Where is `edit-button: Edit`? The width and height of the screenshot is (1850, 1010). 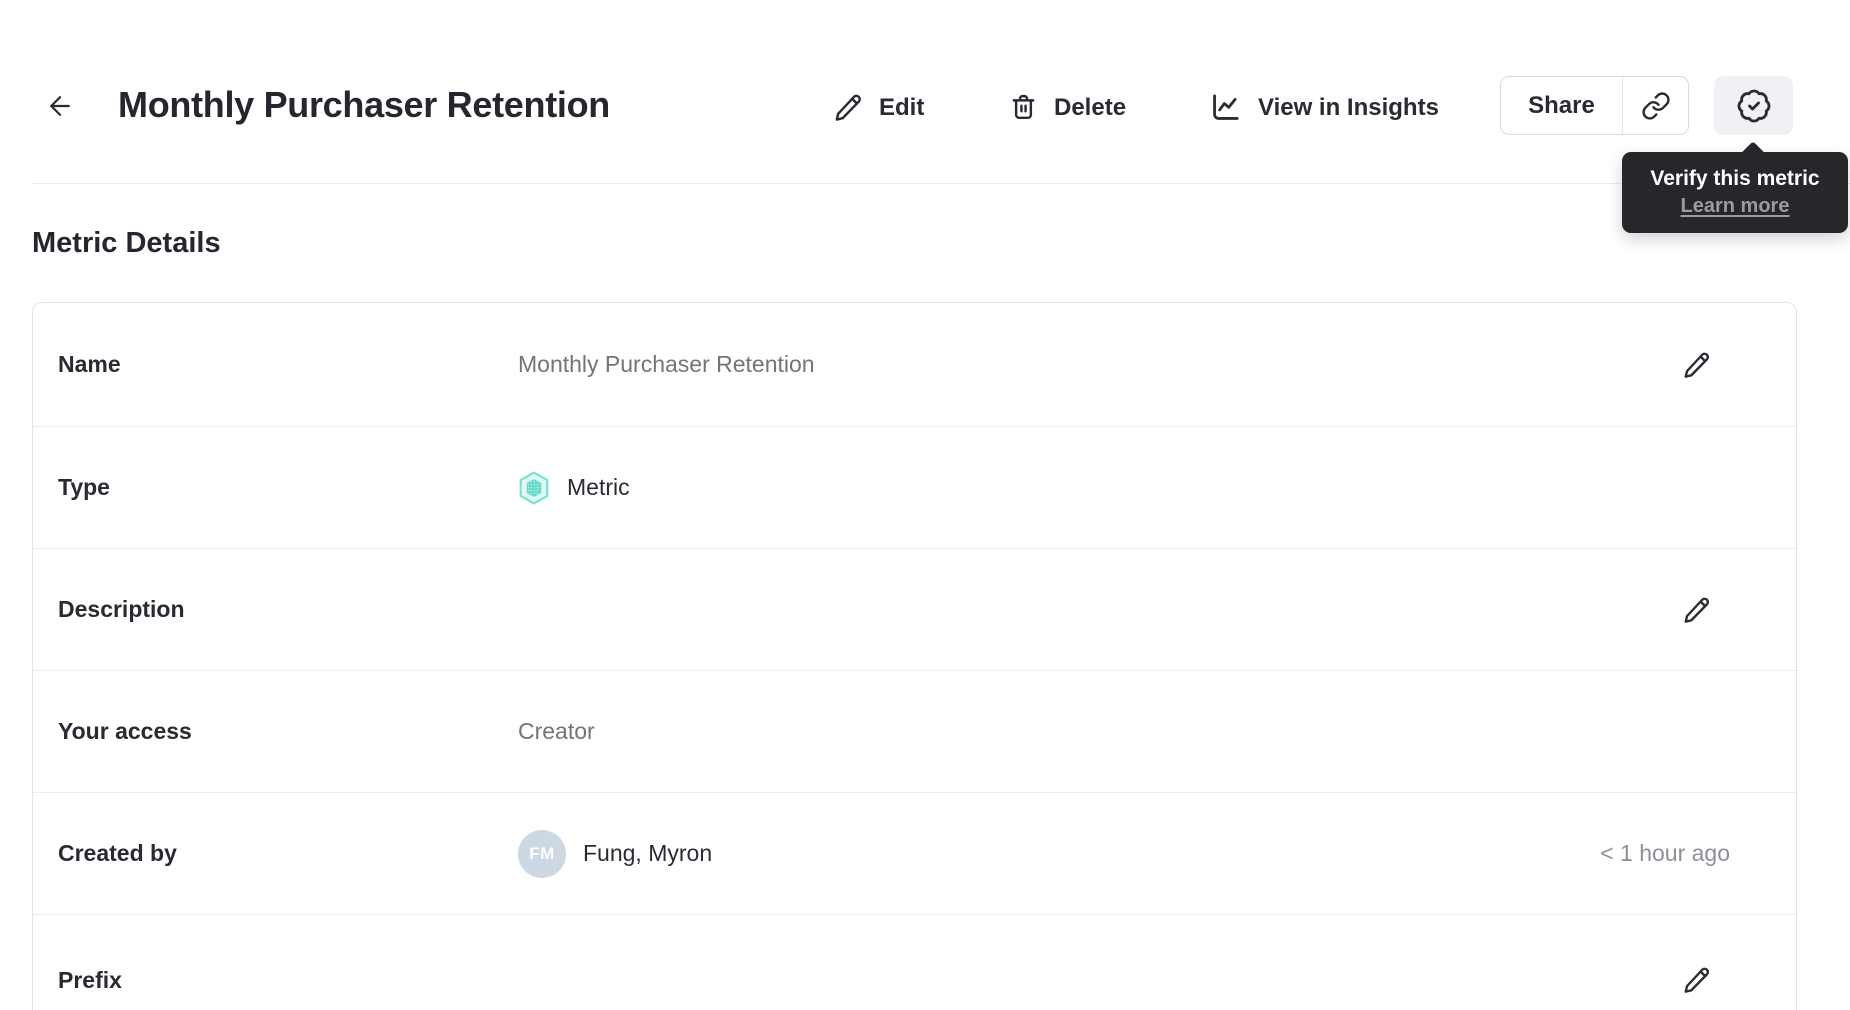
edit-button: Edit is located at coordinates (878, 107).